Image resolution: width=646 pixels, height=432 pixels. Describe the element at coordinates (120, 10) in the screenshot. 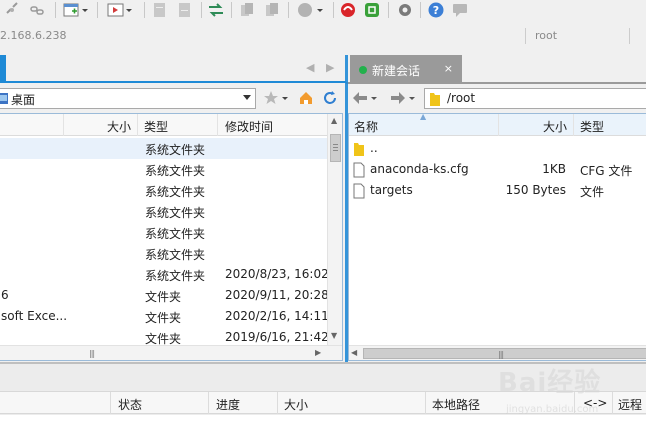

I see `terminal-icon` at that location.